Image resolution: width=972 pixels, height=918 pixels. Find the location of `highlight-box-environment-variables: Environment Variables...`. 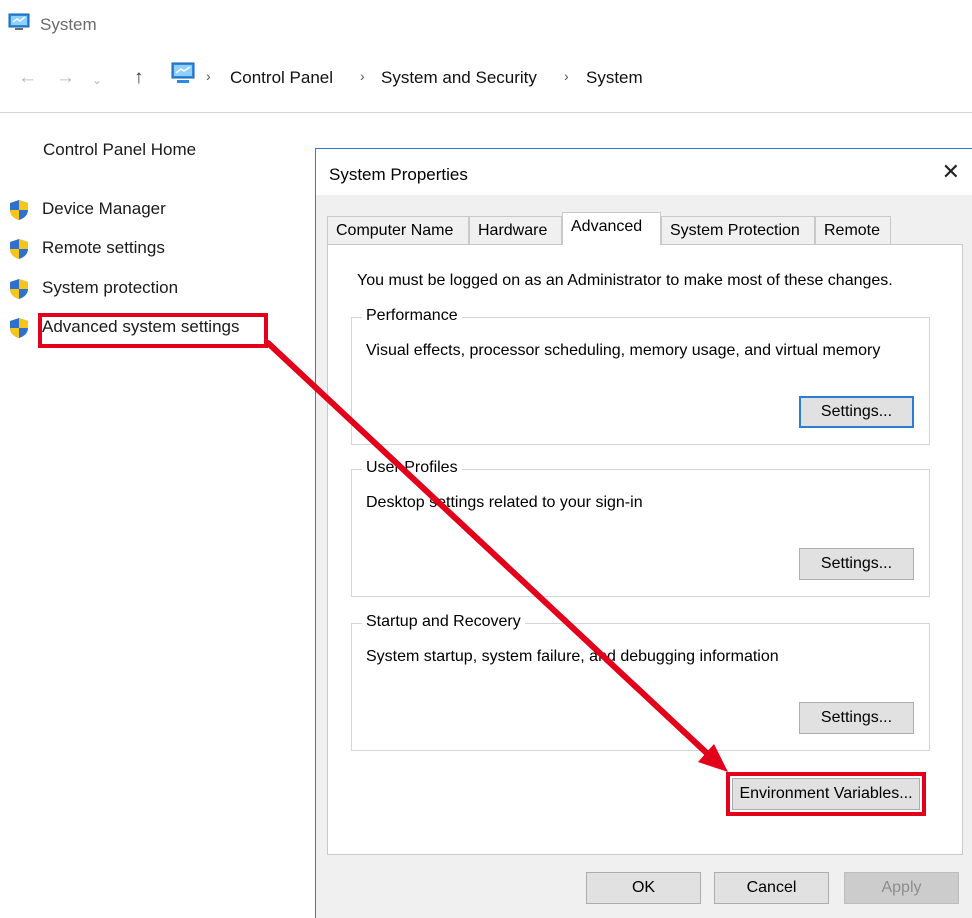

highlight-box-environment-variables: Environment Variables... is located at coordinates (826, 794).